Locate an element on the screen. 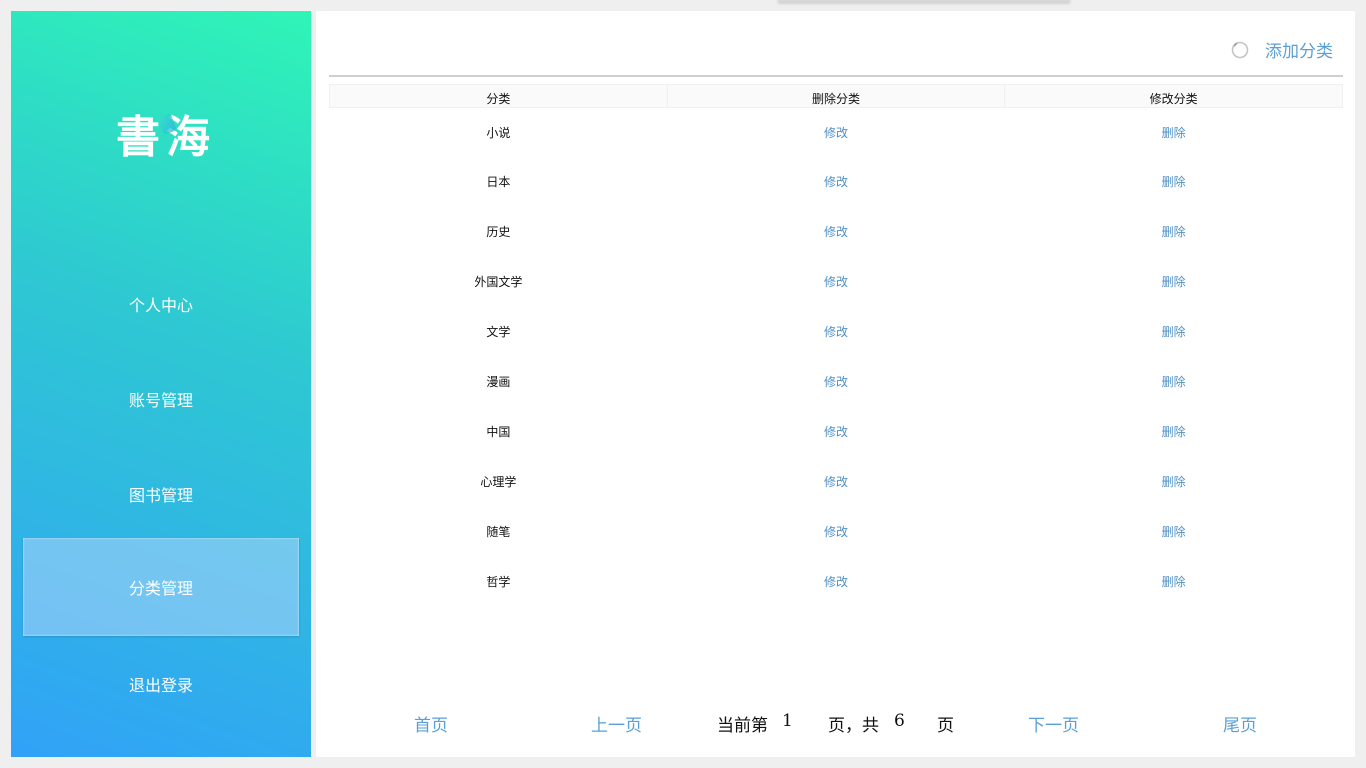  category-name-cell: 文学 is located at coordinates (498, 331).